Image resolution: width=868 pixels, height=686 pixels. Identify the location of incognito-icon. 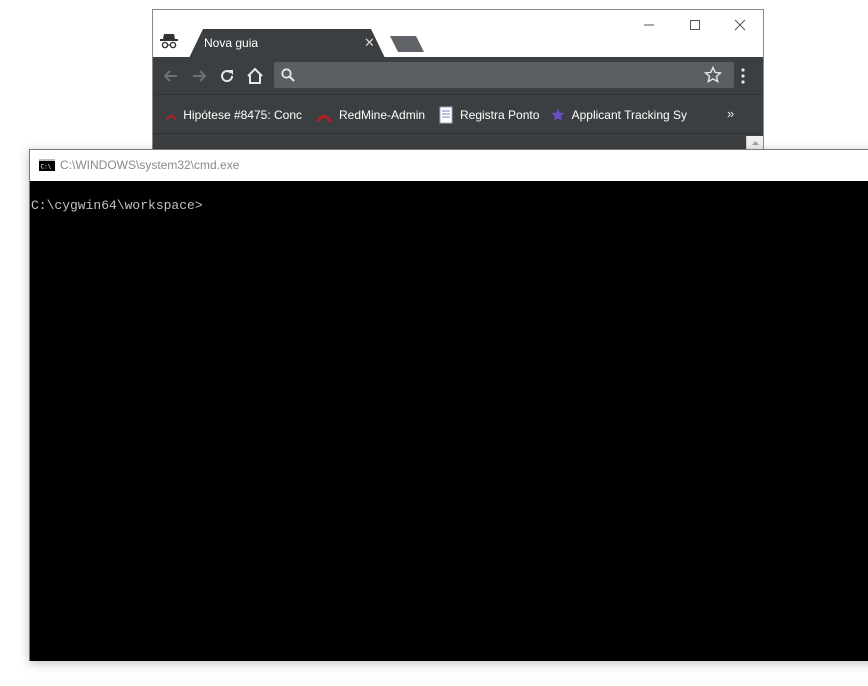
(169, 41).